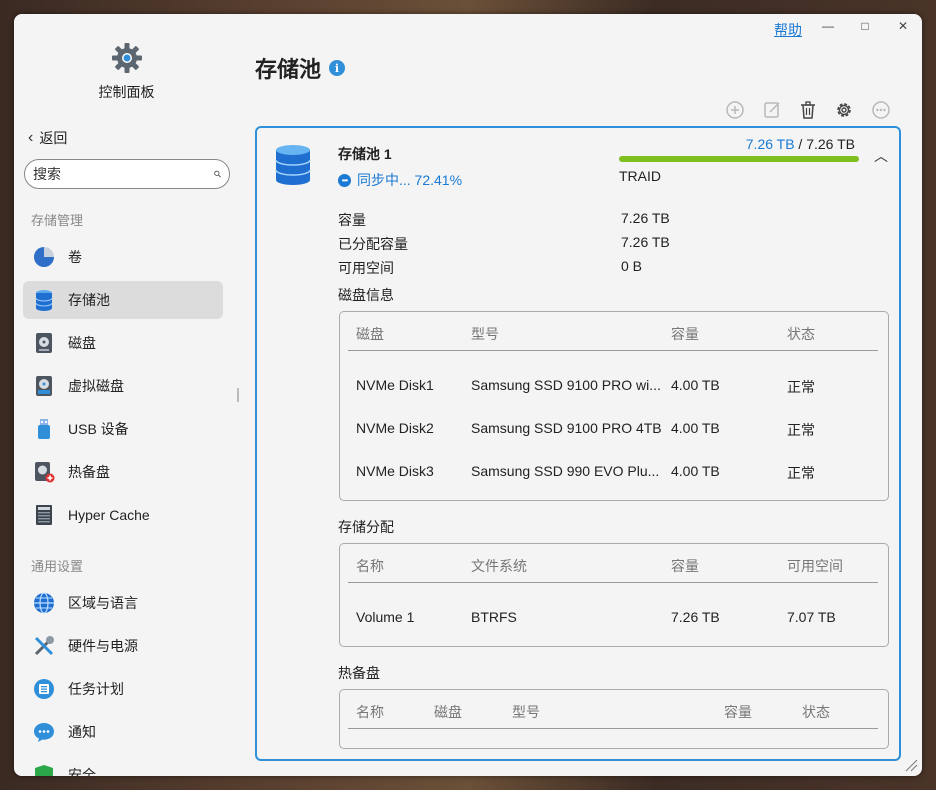 Image resolution: width=936 pixels, height=790 pixels. I want to click on sidebar-item-label: 区域与语言, so click(103, 603).